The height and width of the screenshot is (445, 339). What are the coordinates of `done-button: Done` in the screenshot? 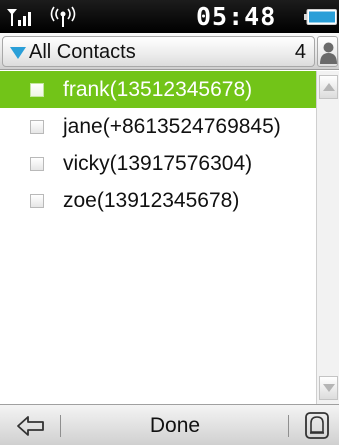 It's located at (175, 425).